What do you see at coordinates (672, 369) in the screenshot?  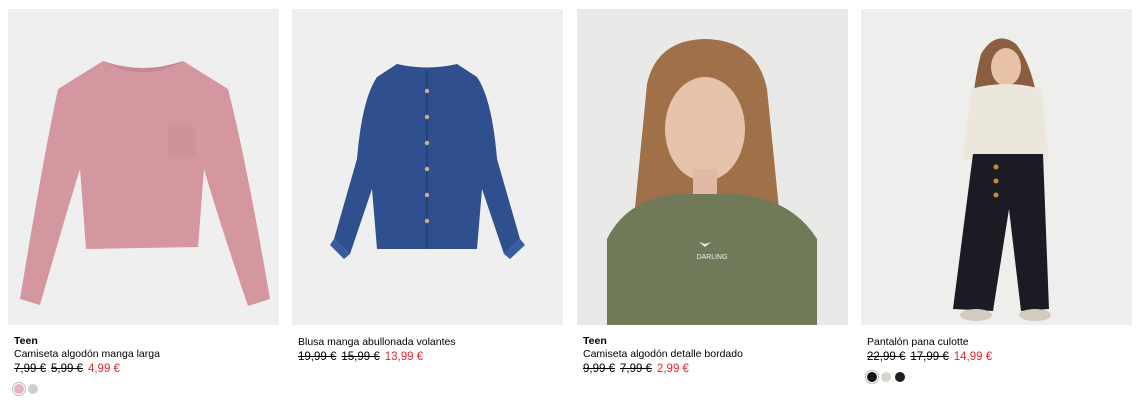 I see `sale-price: 2,99 €` at bounding box center [672, 369].